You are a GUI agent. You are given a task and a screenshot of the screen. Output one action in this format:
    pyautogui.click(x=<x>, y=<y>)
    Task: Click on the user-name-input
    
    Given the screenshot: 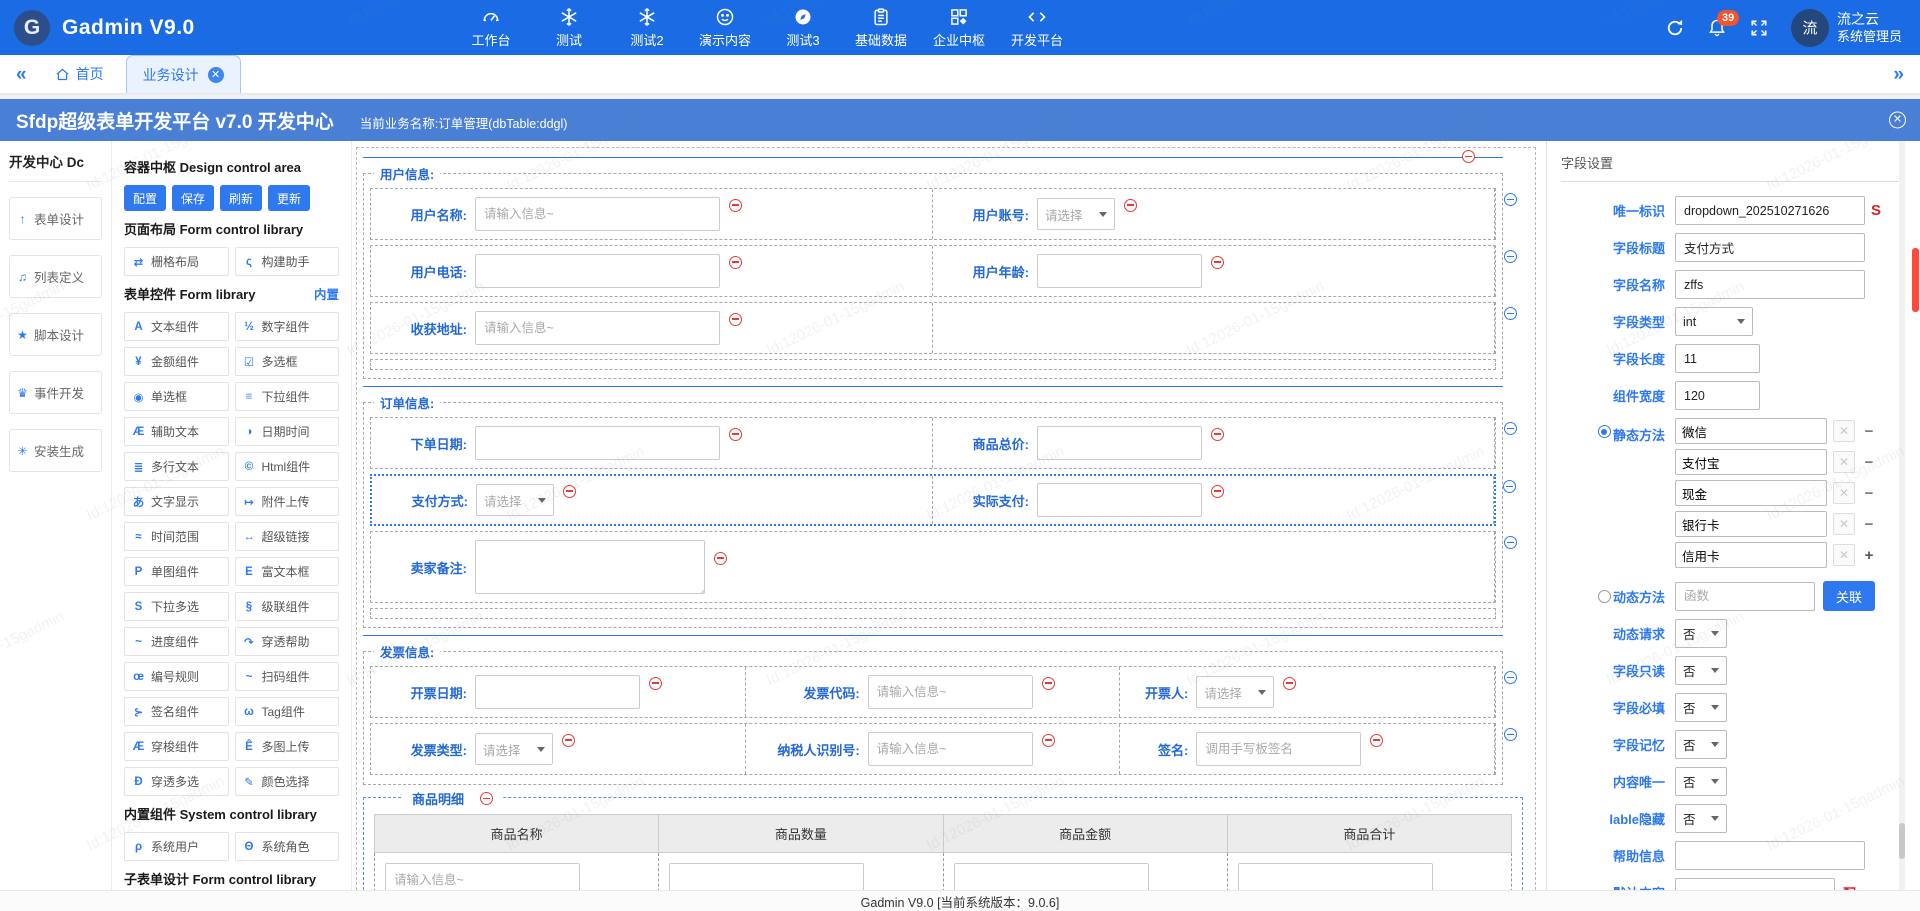 What is the action you would take?
    pyautogui.click(x=597, y=214)
    